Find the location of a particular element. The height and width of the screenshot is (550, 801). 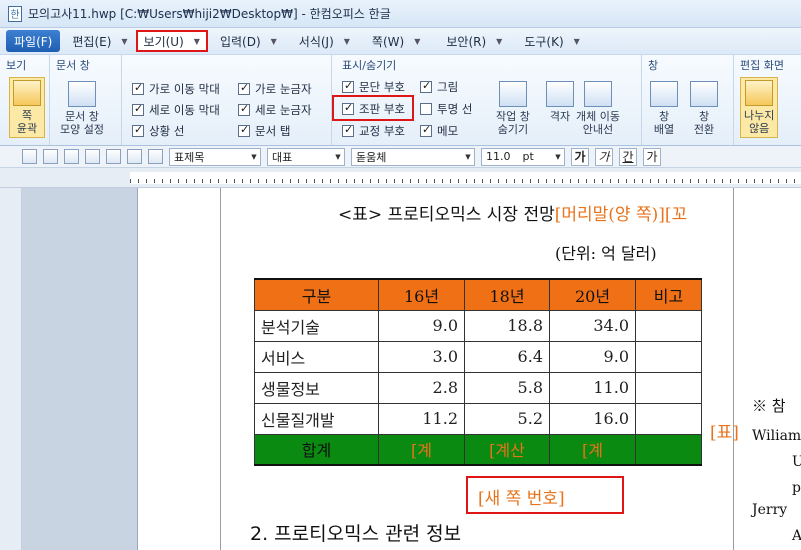

ruler-scale is located at coordinates (465, 178).